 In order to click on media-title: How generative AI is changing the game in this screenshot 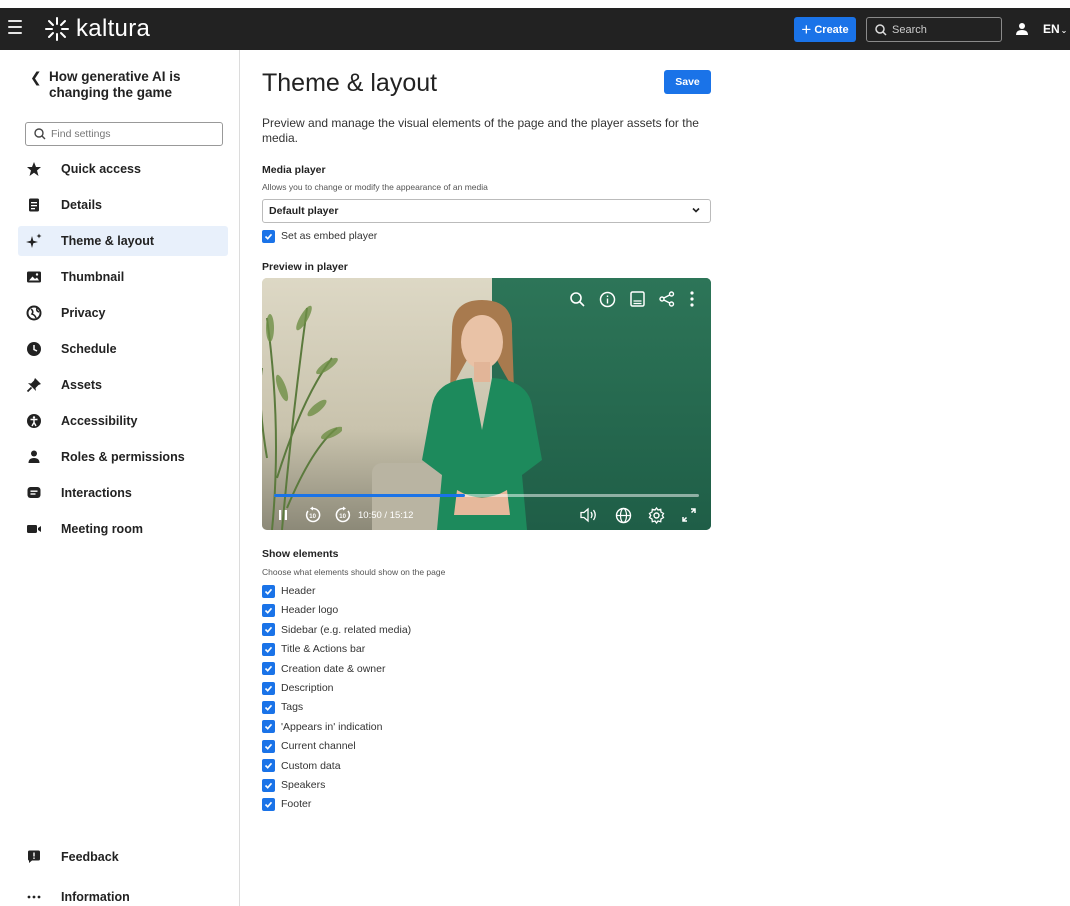, I will do `click(115, 84)`.